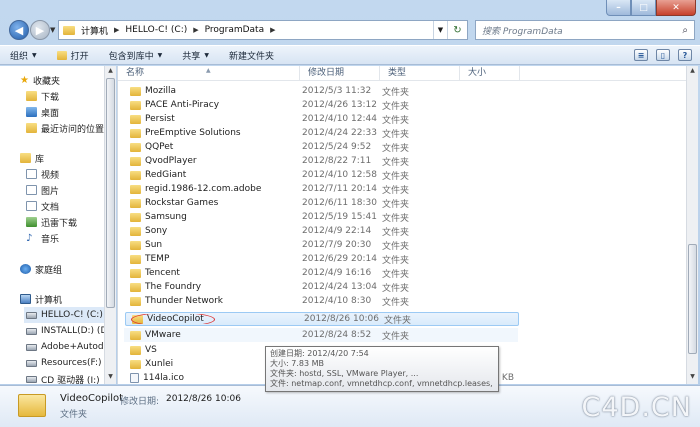 The height and width of the screenshot is (427, 700). Describe the element at coordinates (19, 30) in the screenshot. I see `back-button: ◀` at that location.